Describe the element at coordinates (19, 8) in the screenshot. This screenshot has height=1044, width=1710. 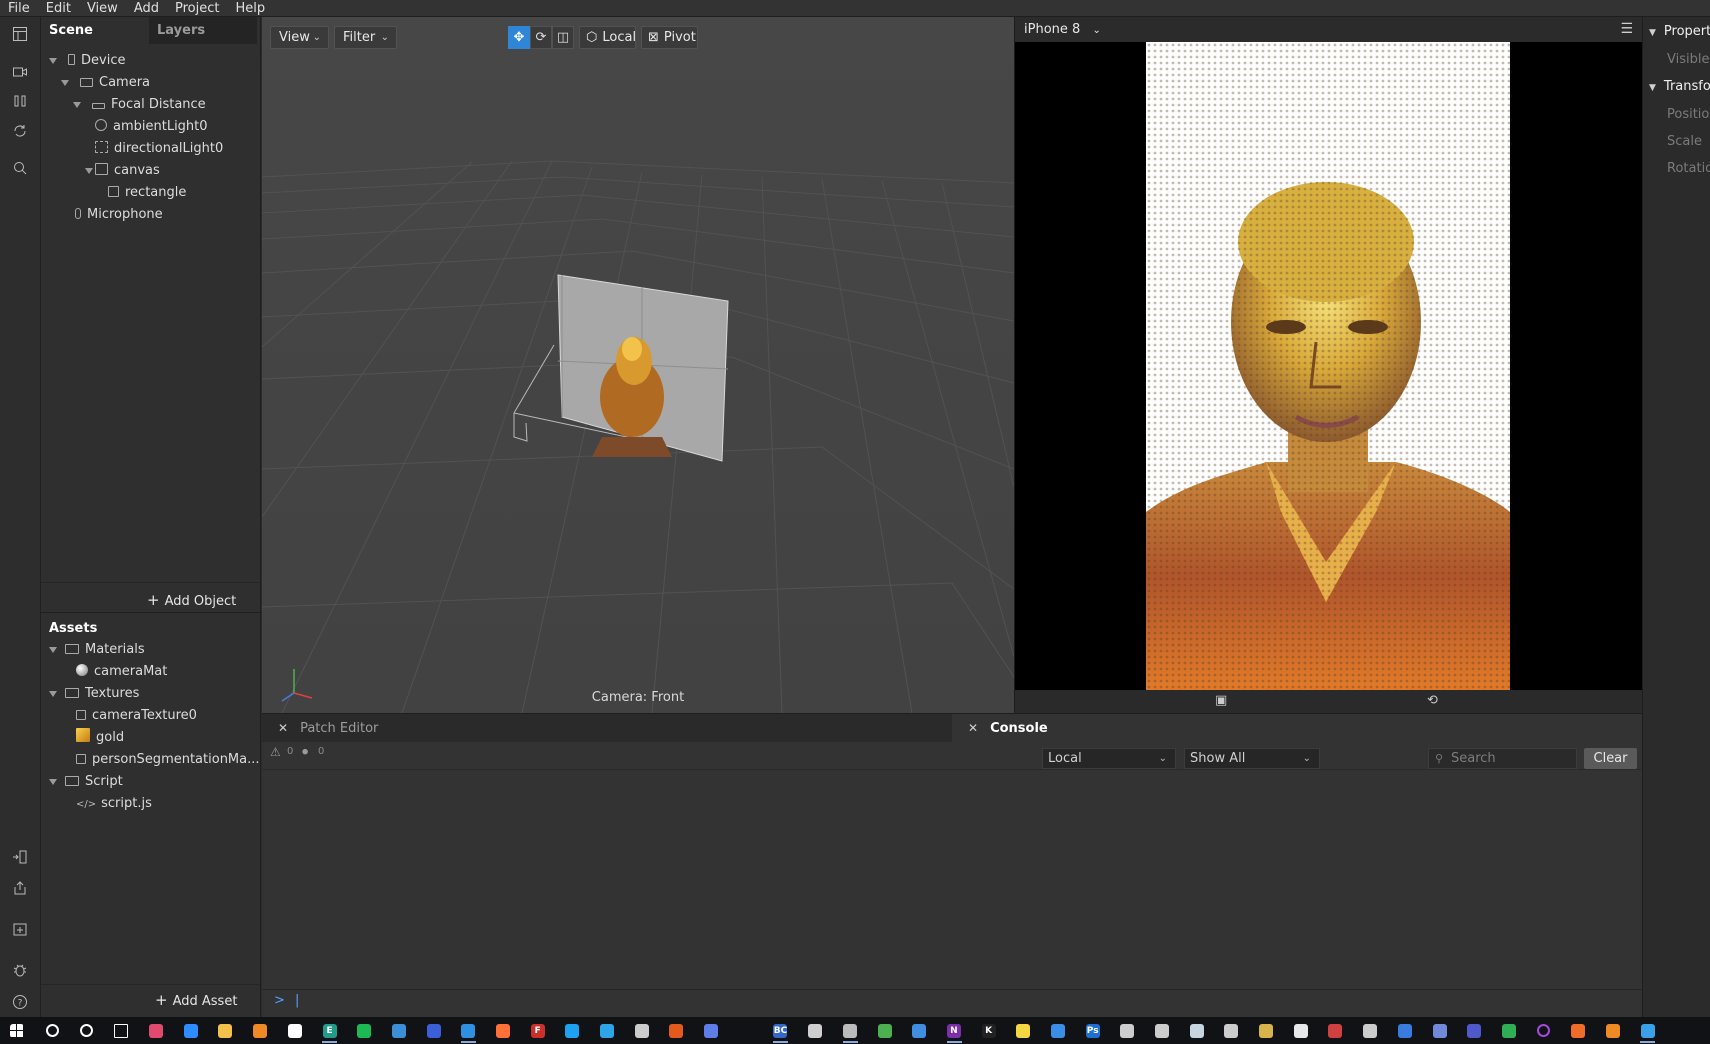
I see `menu-file: File` at that location.